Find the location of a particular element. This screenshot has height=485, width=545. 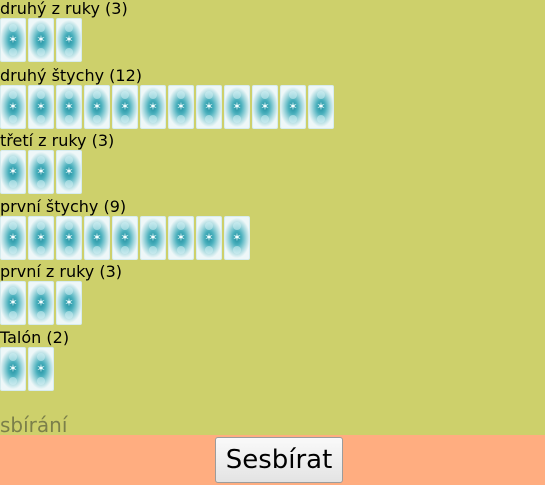

action-bar: Sesbírat is located at coordinates (272, 460).